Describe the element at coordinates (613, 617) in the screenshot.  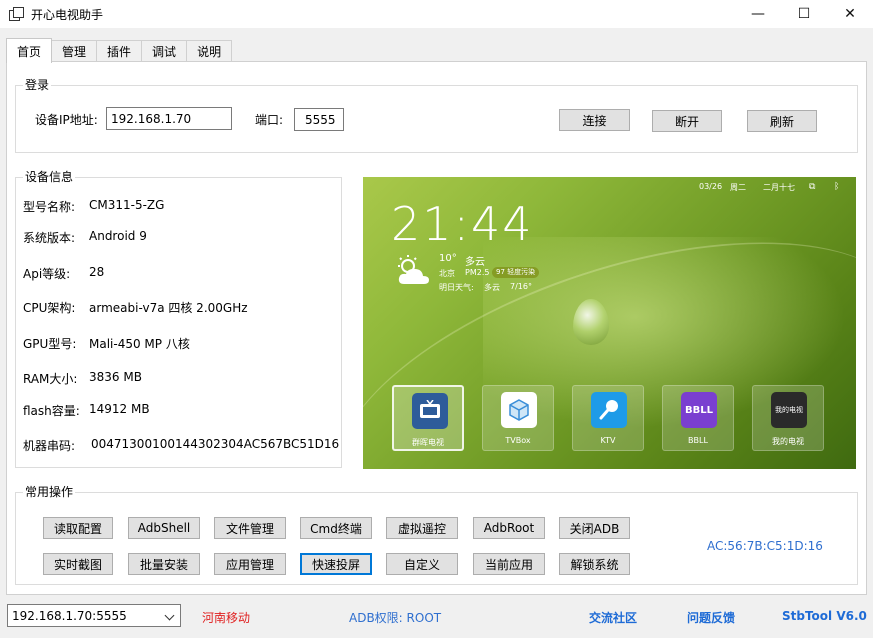
I see `community-link: 交流社区` at that location.